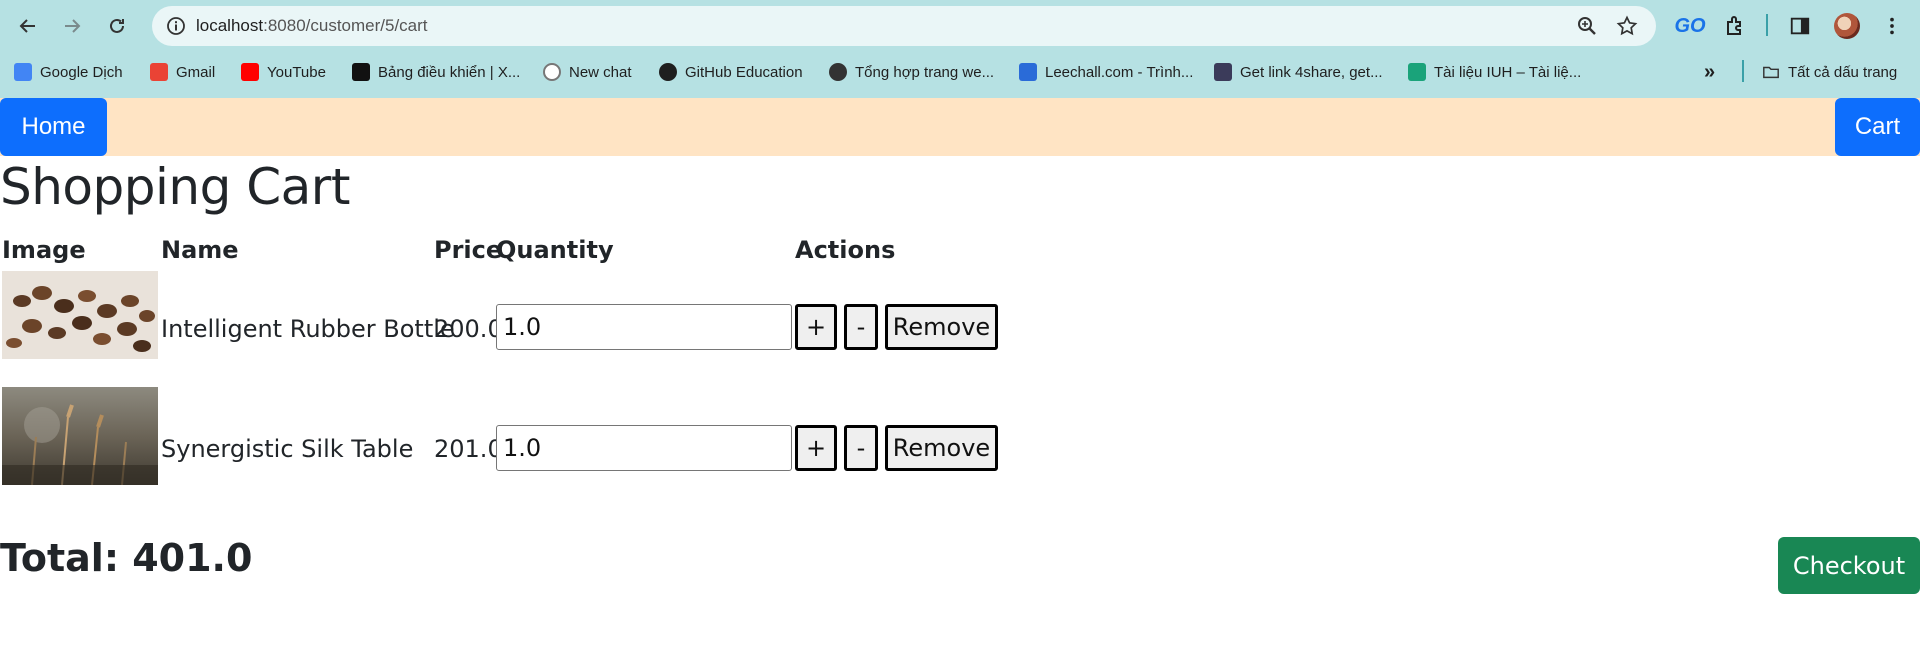  Describe the element at coordinates (345, 25) in the screenshot. I see `url-path: :8080/customer/5/cart` at that location.